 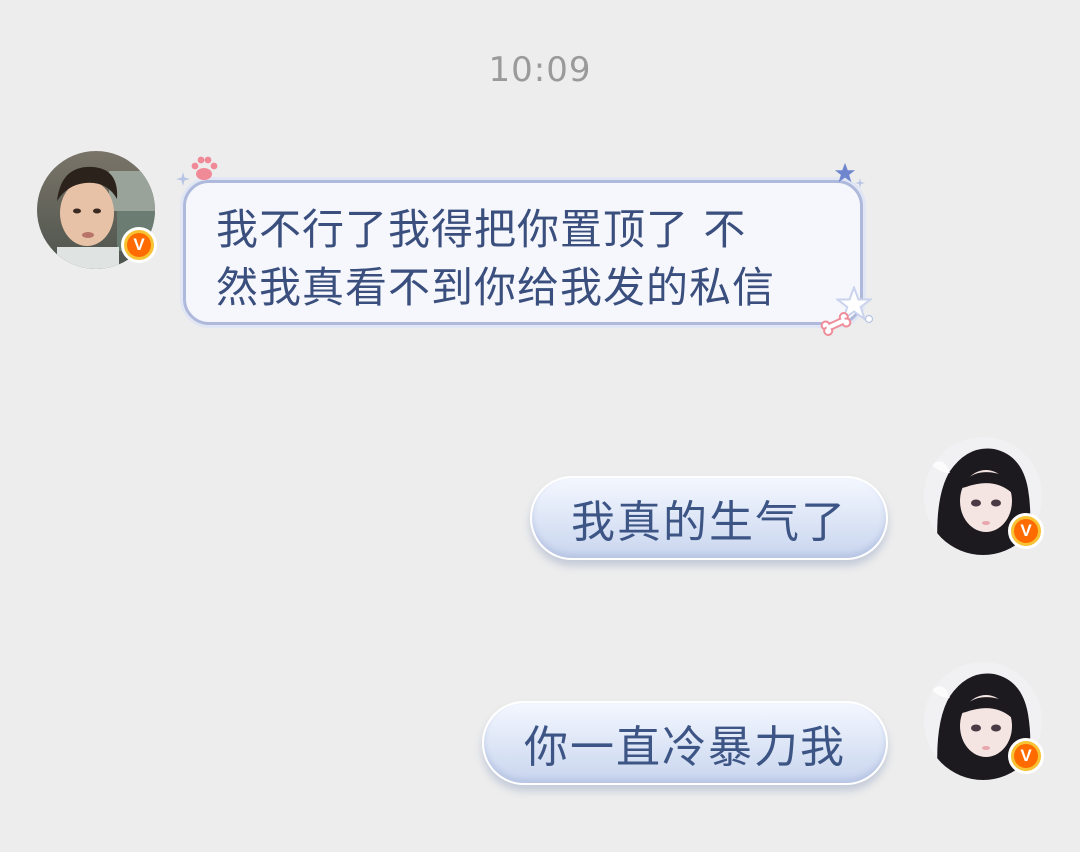 What do you see at coordinates (496, 287) in the screenshot?
I see `message-text-line: 然我真看不到你给我发的私信` at bounding box center [496, 287].